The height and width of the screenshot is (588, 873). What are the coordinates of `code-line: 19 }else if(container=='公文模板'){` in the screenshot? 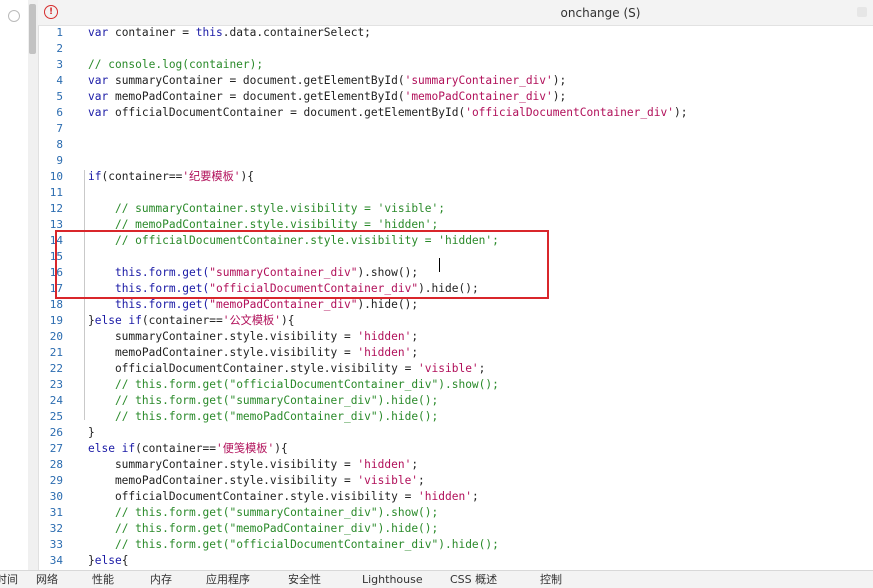 It's located at (455, 321).